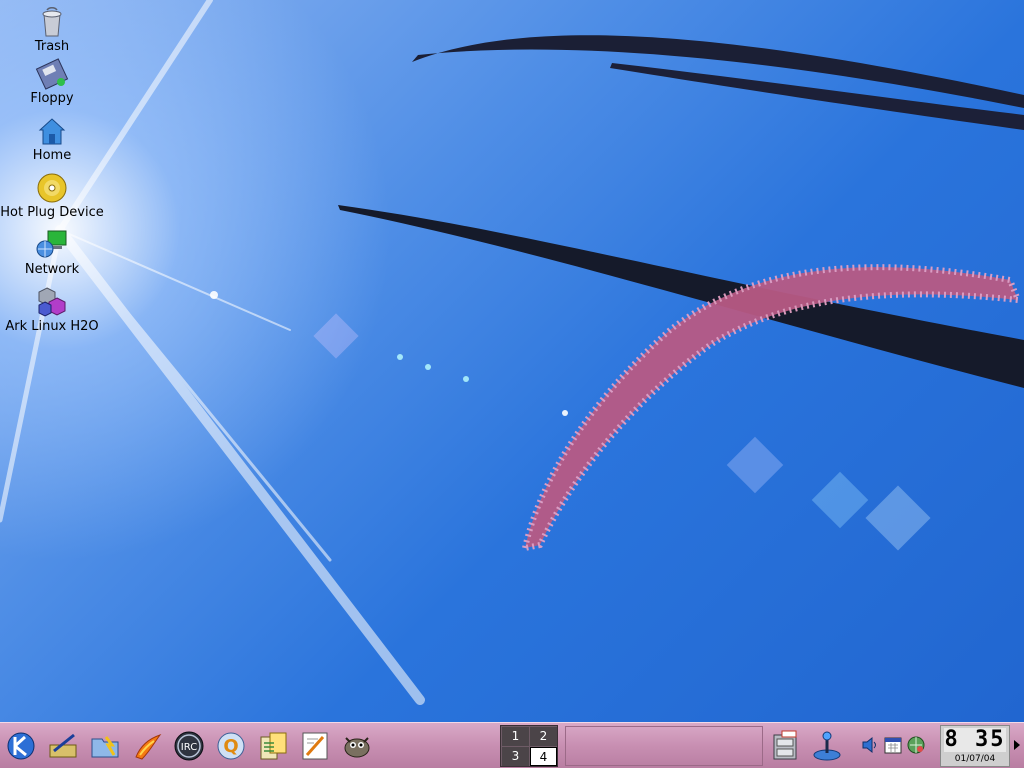 The width and height of the screenshot is (1024, 768). I want to click on pager-desktop-1: 1, so click(515, 736).